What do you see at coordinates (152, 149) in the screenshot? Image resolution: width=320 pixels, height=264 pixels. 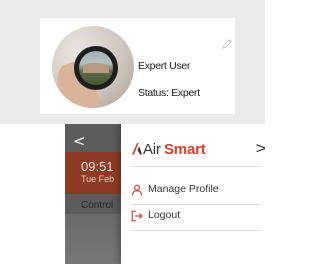 I see `brand-air-text: Air` at bounding box center [152, 149].